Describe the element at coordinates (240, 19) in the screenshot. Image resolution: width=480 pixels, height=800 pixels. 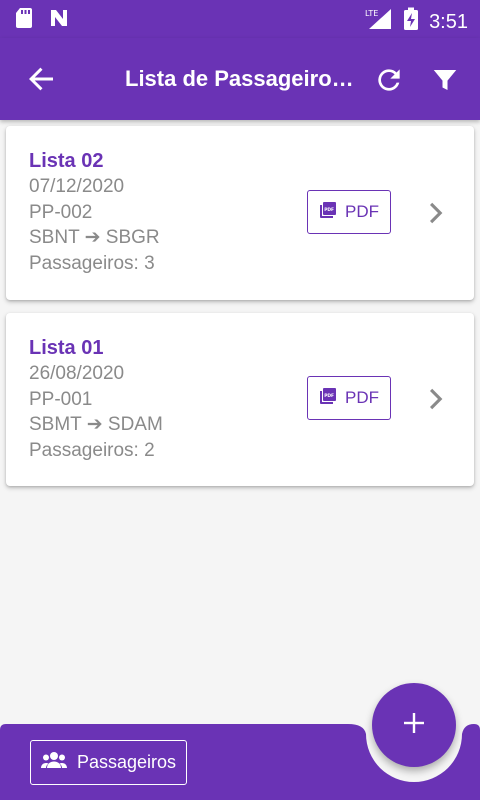
I see `status-bar: LTE 3:51` at that location.